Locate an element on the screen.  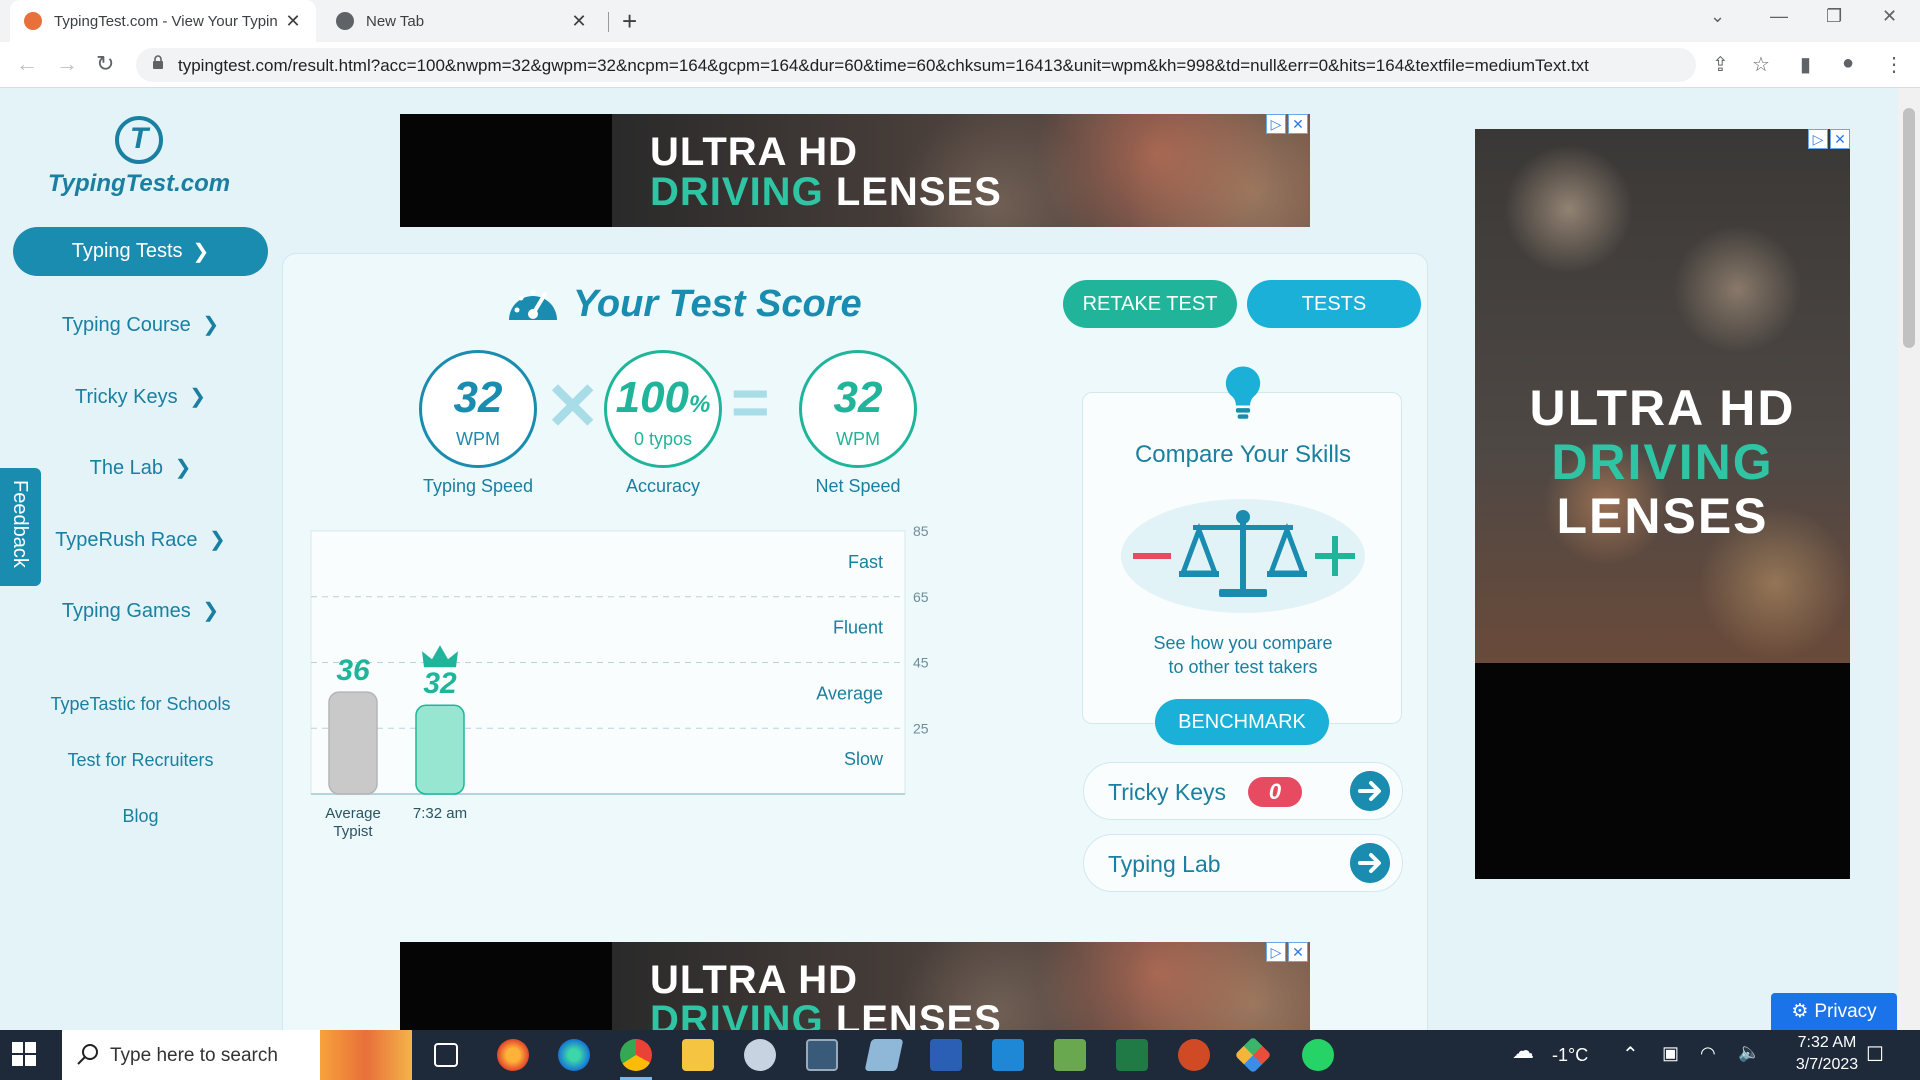
nav-typerush-race: TypeRush Race ❯ is located at coordinates (140, 539).